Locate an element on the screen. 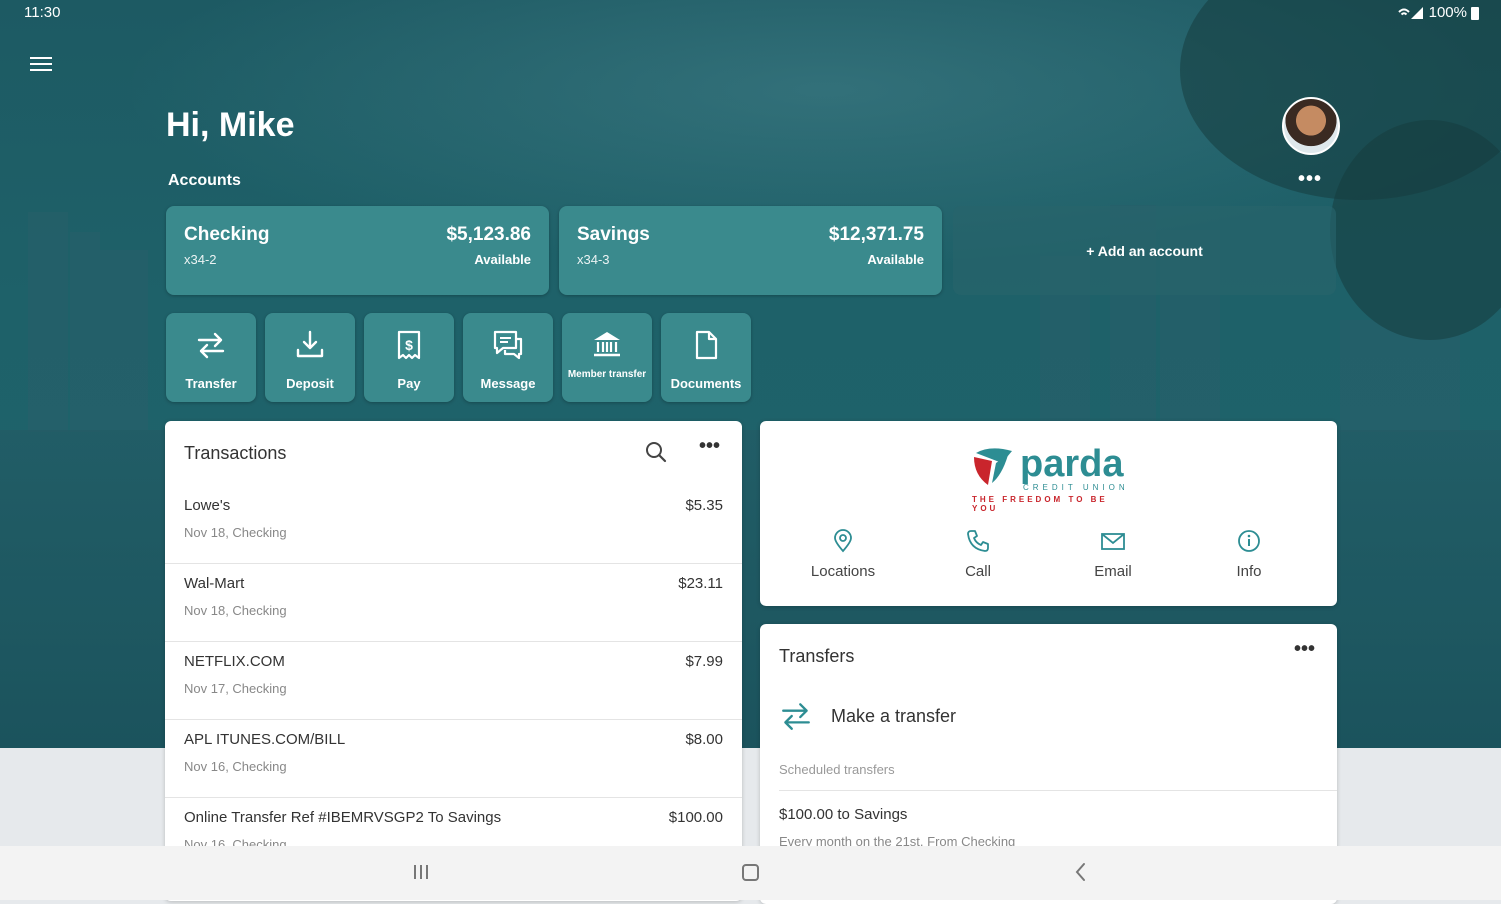  quick-action-label: Message is located at coordinates (508, 383).